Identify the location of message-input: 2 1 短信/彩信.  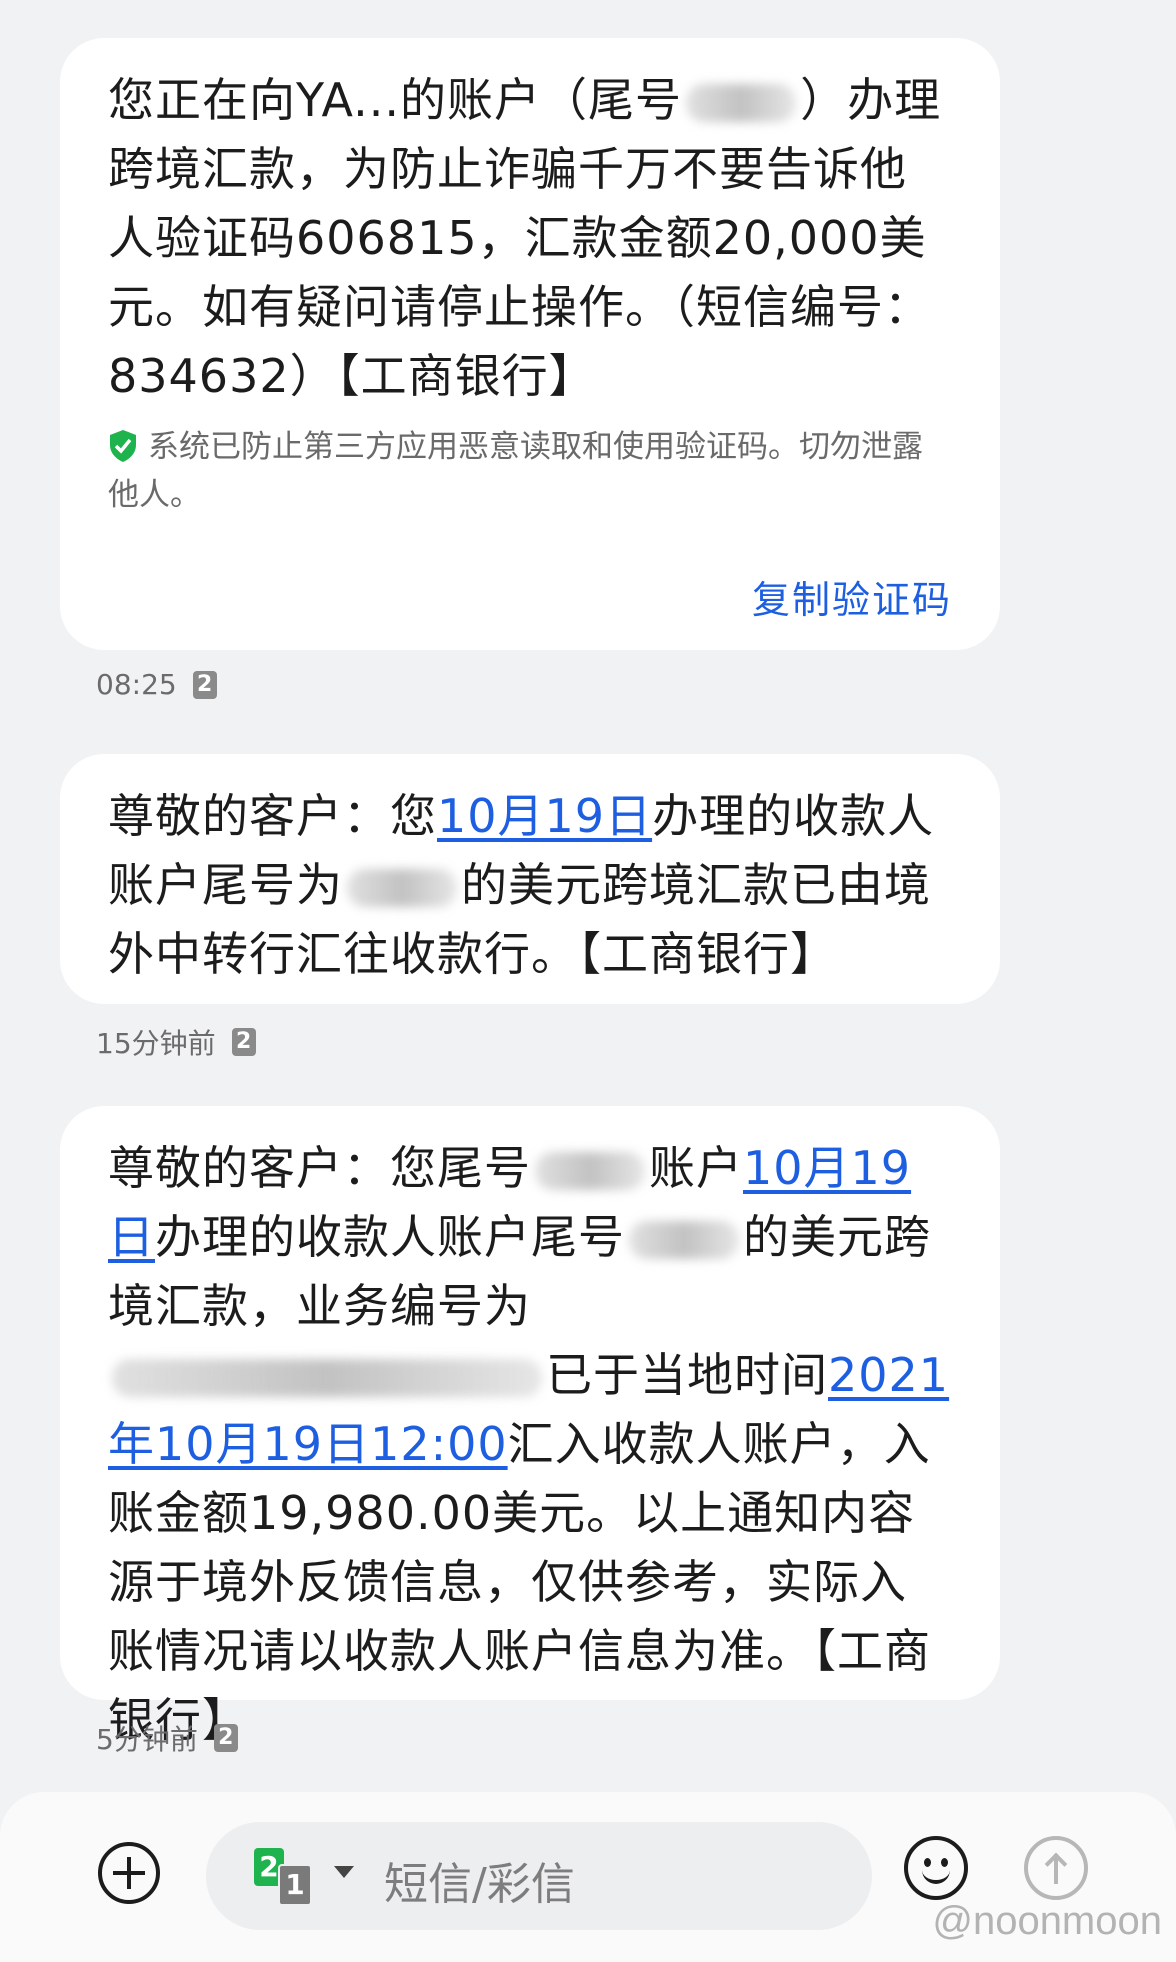
(539, 1876).